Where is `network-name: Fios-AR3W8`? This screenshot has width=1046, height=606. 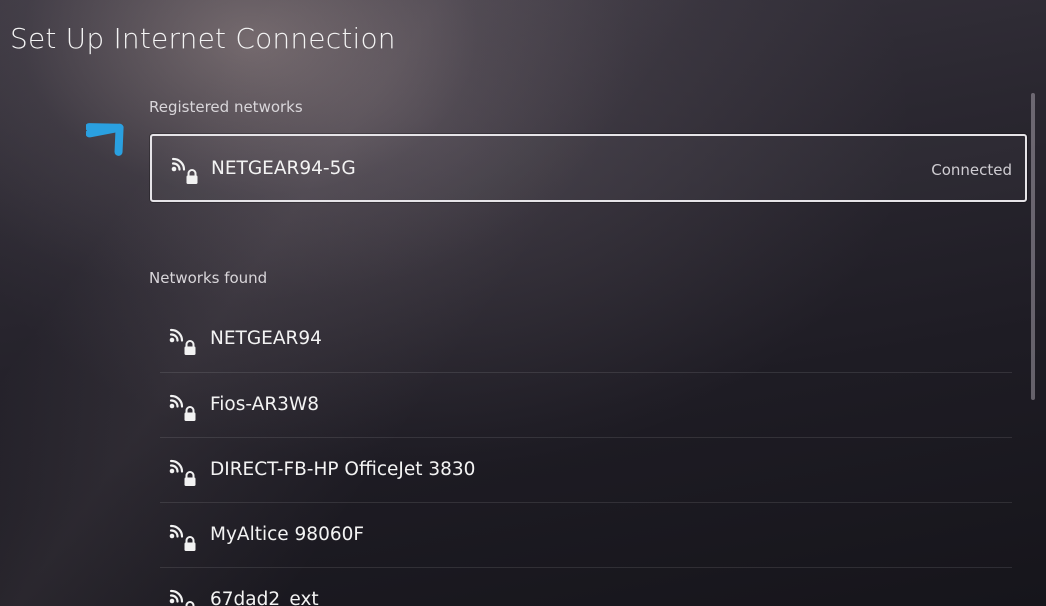 network-name: Fios-AR3W8 is located at coordinates (265, 404).